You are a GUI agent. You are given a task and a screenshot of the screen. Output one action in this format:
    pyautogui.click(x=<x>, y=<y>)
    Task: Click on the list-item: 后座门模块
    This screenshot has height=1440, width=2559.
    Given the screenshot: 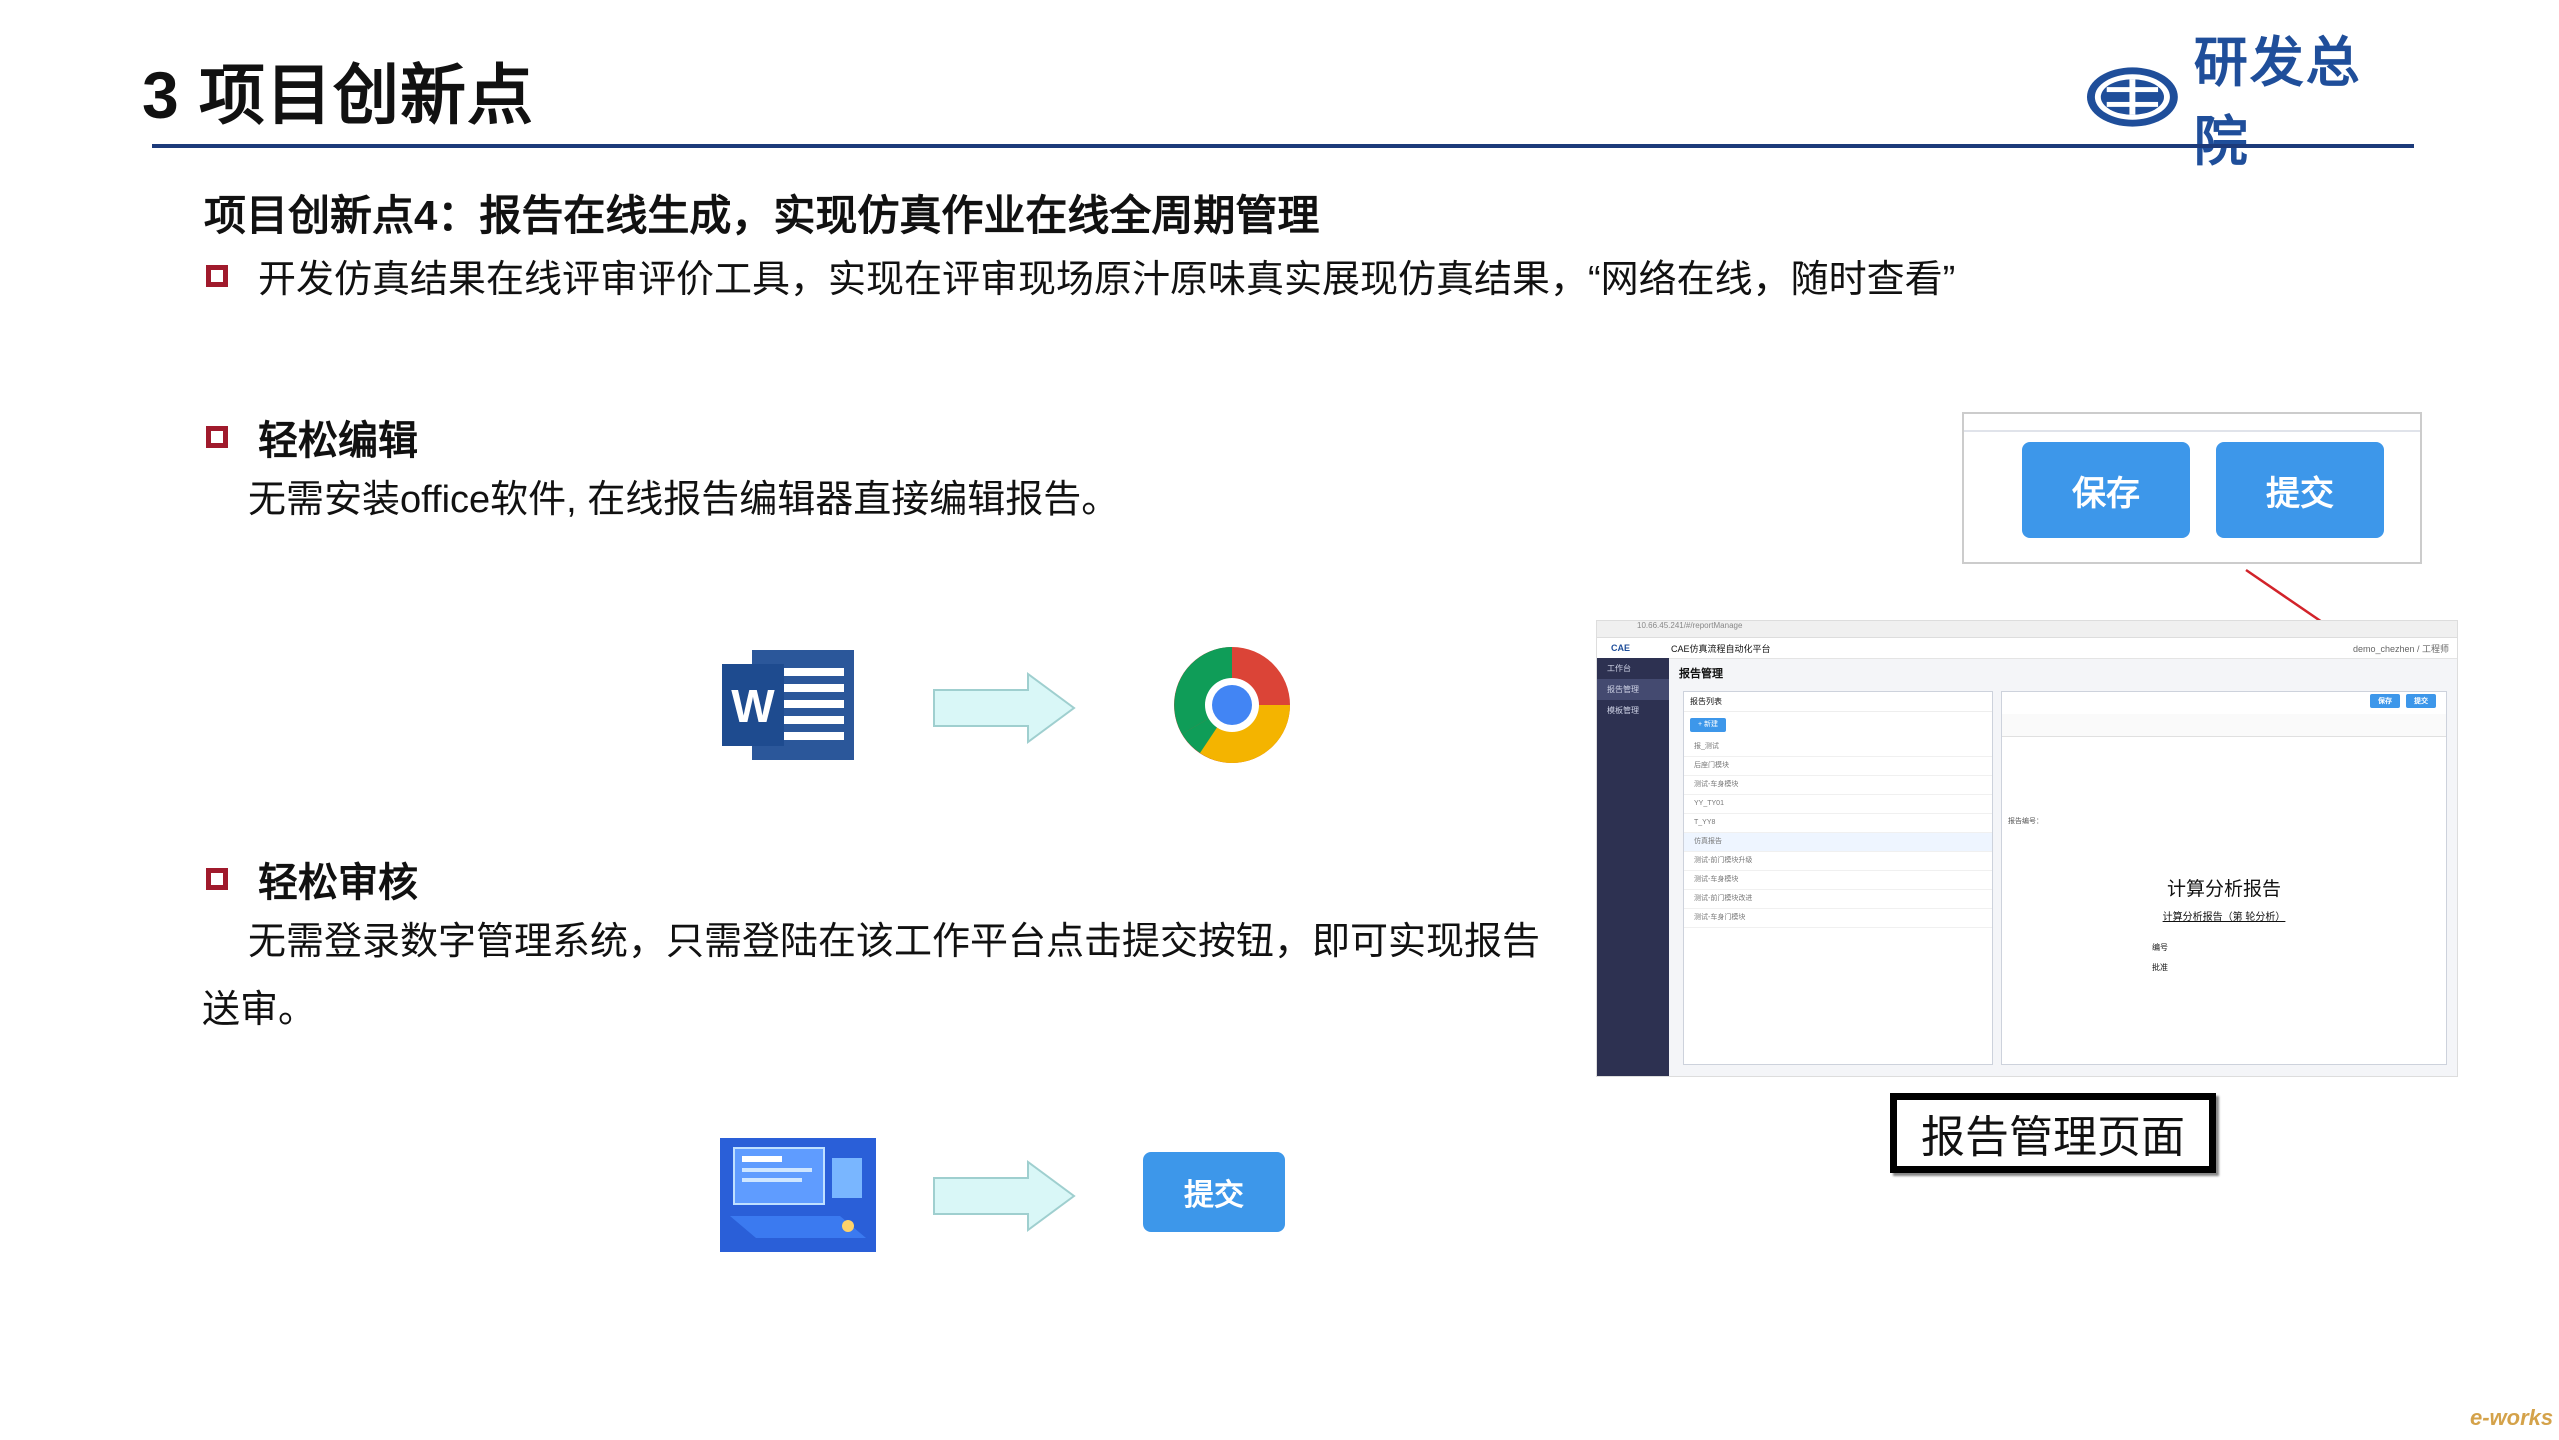 What is the action you would take?
    pyautogui.click(x=1838, y=766)
    